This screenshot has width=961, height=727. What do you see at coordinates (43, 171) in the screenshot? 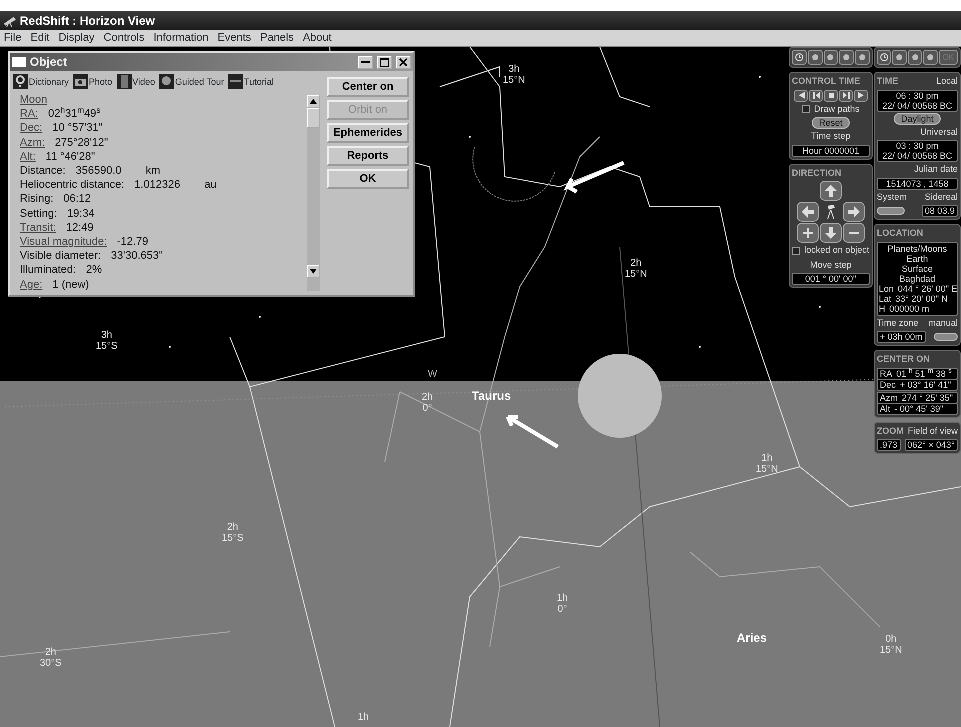
I see `info-label: Distance:` at bounding box center [43, 171].